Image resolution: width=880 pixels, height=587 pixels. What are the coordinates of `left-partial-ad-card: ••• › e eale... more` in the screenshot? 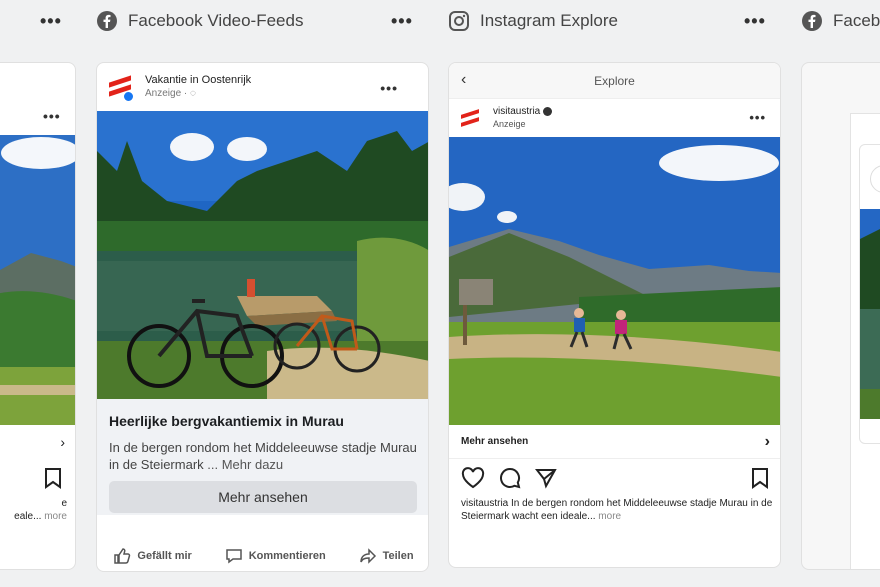 It's located at (38, 316).